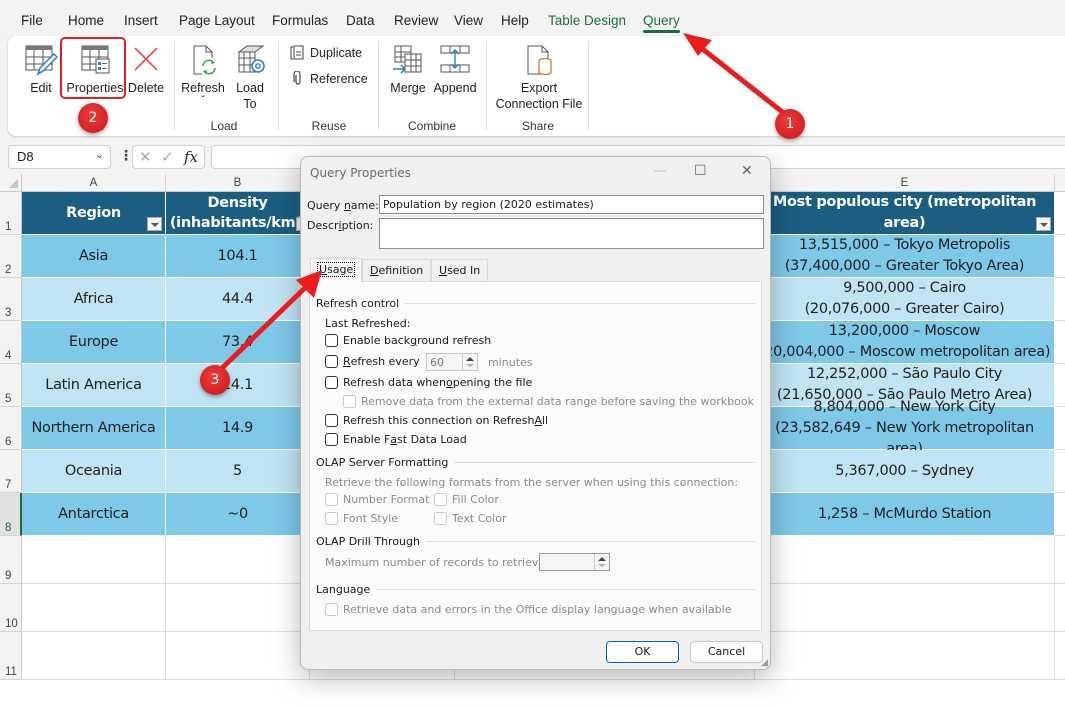  What do you see at coordinates (238, 342) in the screenshot?
I see `density-cell: 73.4` at bounding box center [238, 342].